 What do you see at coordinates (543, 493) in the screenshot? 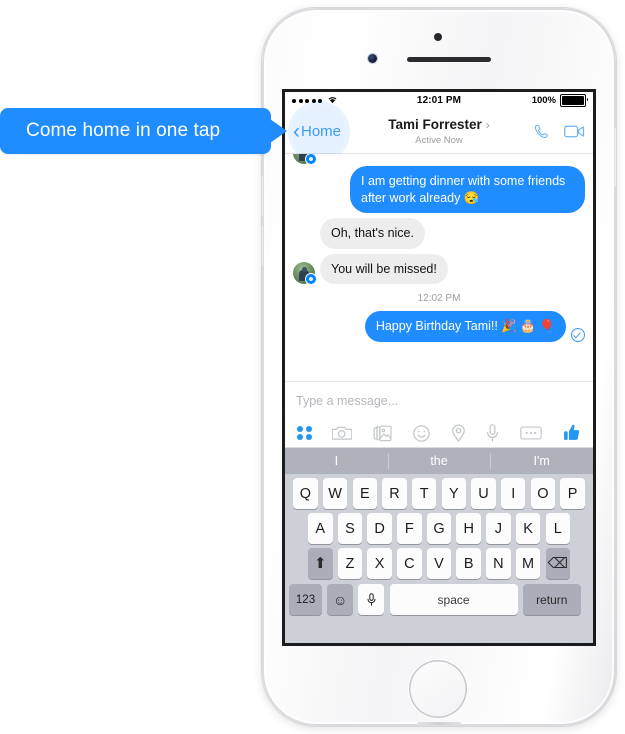
I see `key-o: O` at bounding box center [543, 493].